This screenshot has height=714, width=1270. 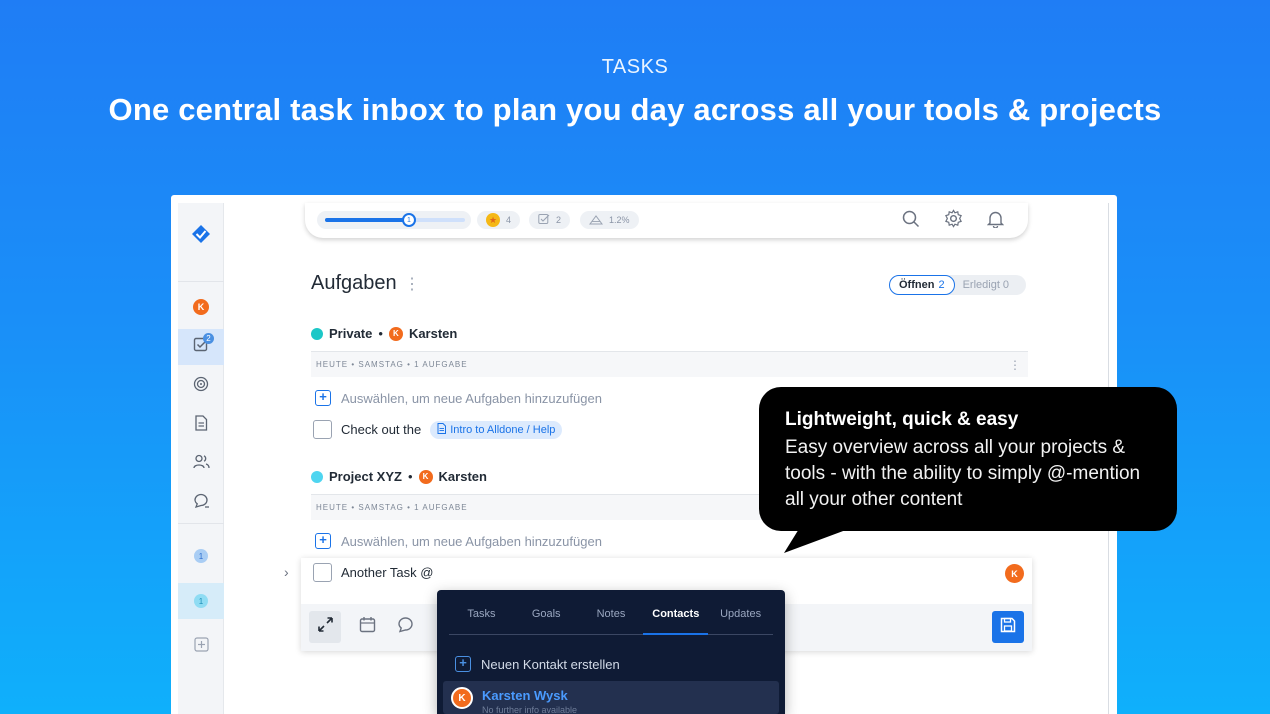 What do you see at coordinates (481, 620) in the screenshot?
I see `tab-tasks: Tasks` at bounding box center [481, 620].